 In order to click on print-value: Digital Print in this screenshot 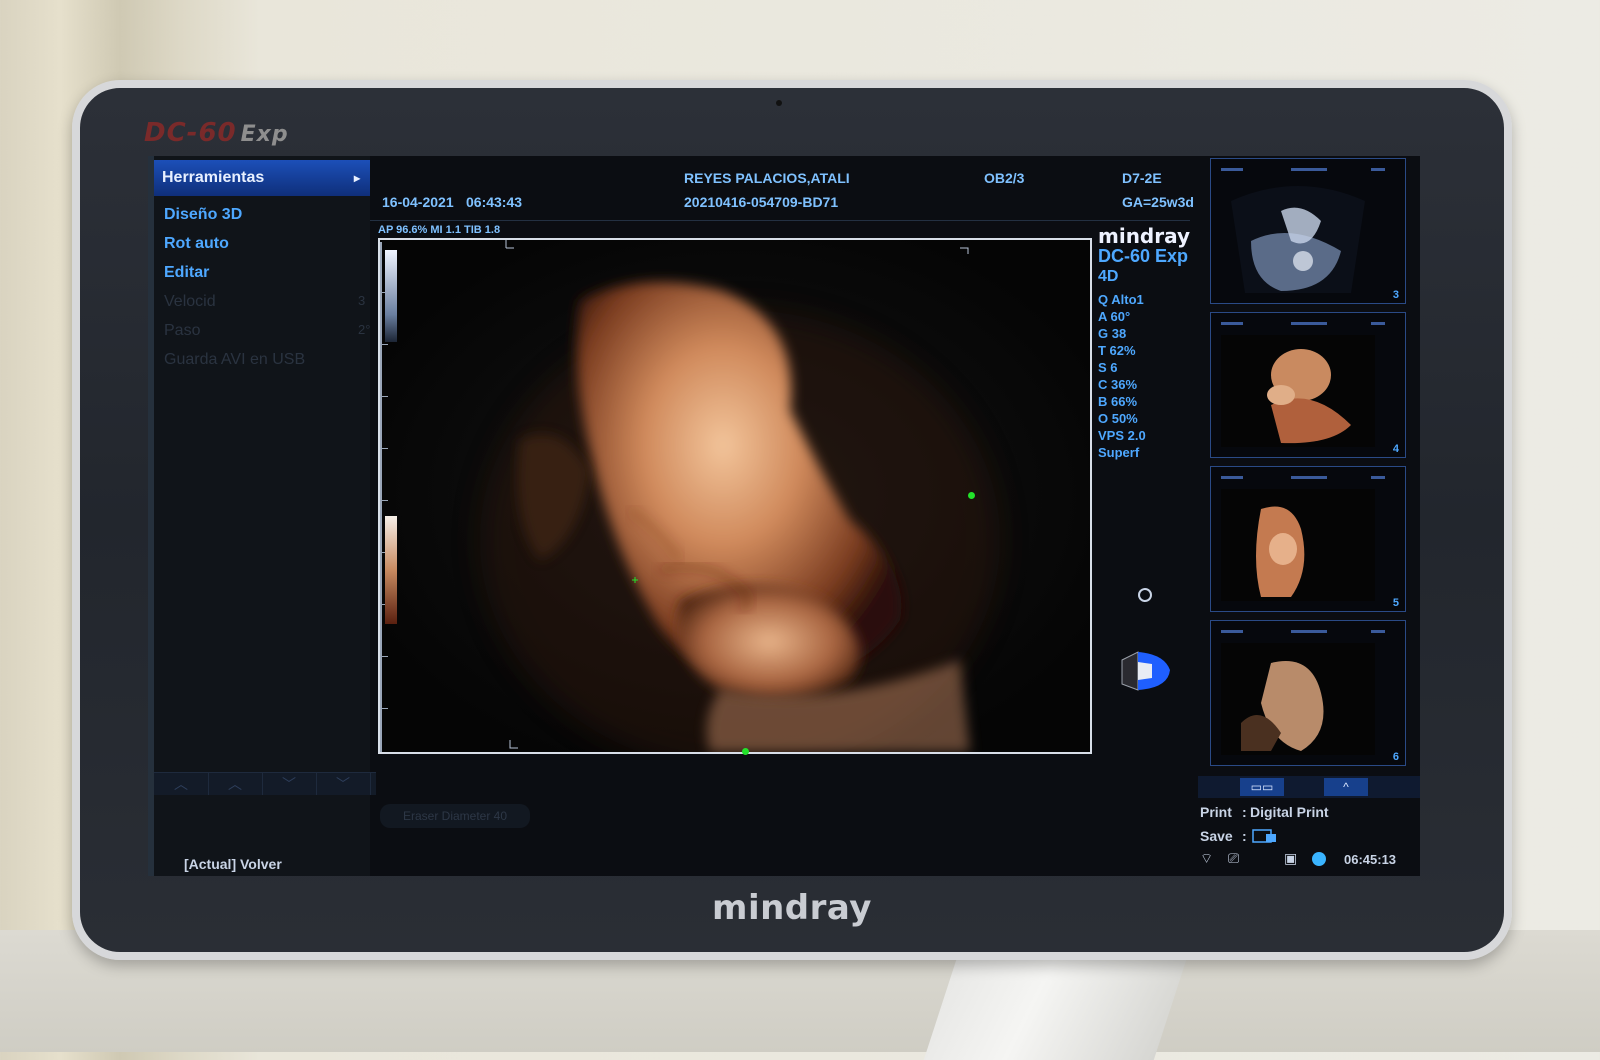, I will do `click(1289, 812)`.